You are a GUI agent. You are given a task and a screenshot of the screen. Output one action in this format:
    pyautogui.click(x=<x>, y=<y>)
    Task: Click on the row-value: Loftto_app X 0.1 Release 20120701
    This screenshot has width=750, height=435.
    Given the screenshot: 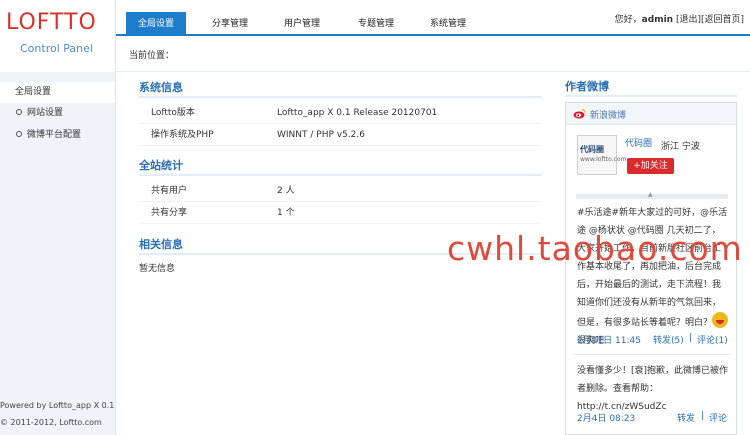 What is the action you would take?
    pyautogui.click(x=357, y=113)
    